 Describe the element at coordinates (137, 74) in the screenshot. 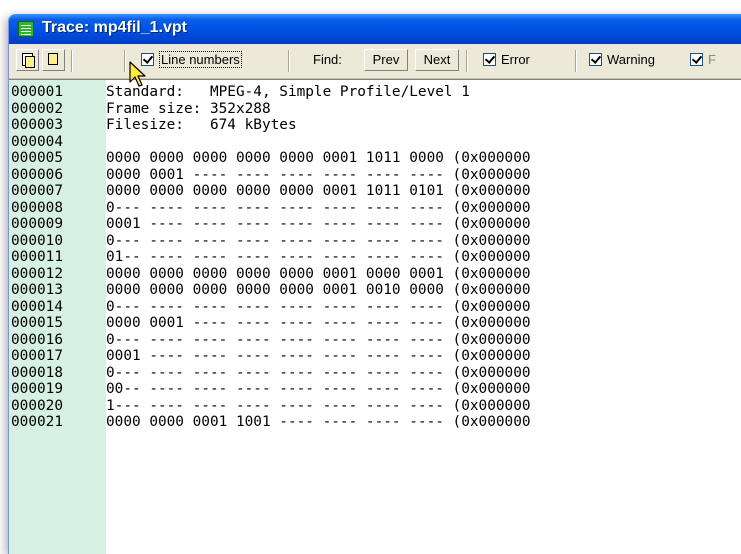

I see `mouse-pointer-icon` at that location.